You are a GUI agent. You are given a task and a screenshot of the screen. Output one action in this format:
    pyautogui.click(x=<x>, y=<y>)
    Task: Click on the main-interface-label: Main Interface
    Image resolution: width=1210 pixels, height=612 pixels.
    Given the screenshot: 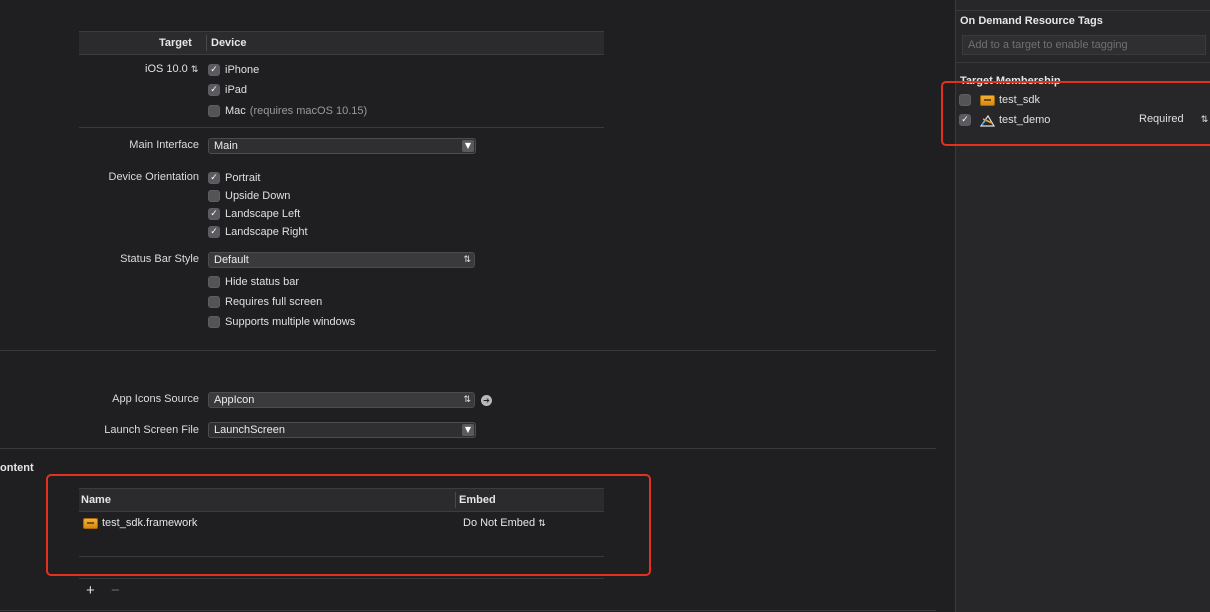 What is the action you would take?
    pyautogui.click(x=164, y=145)
    